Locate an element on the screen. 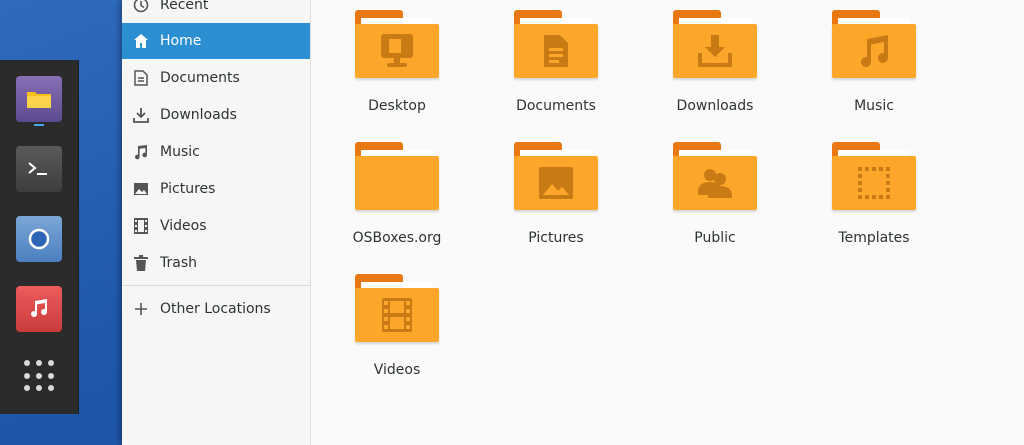 The height and width of the screenshot is (445, 1024). browser-app-icon is located at coordinates (39, 239).